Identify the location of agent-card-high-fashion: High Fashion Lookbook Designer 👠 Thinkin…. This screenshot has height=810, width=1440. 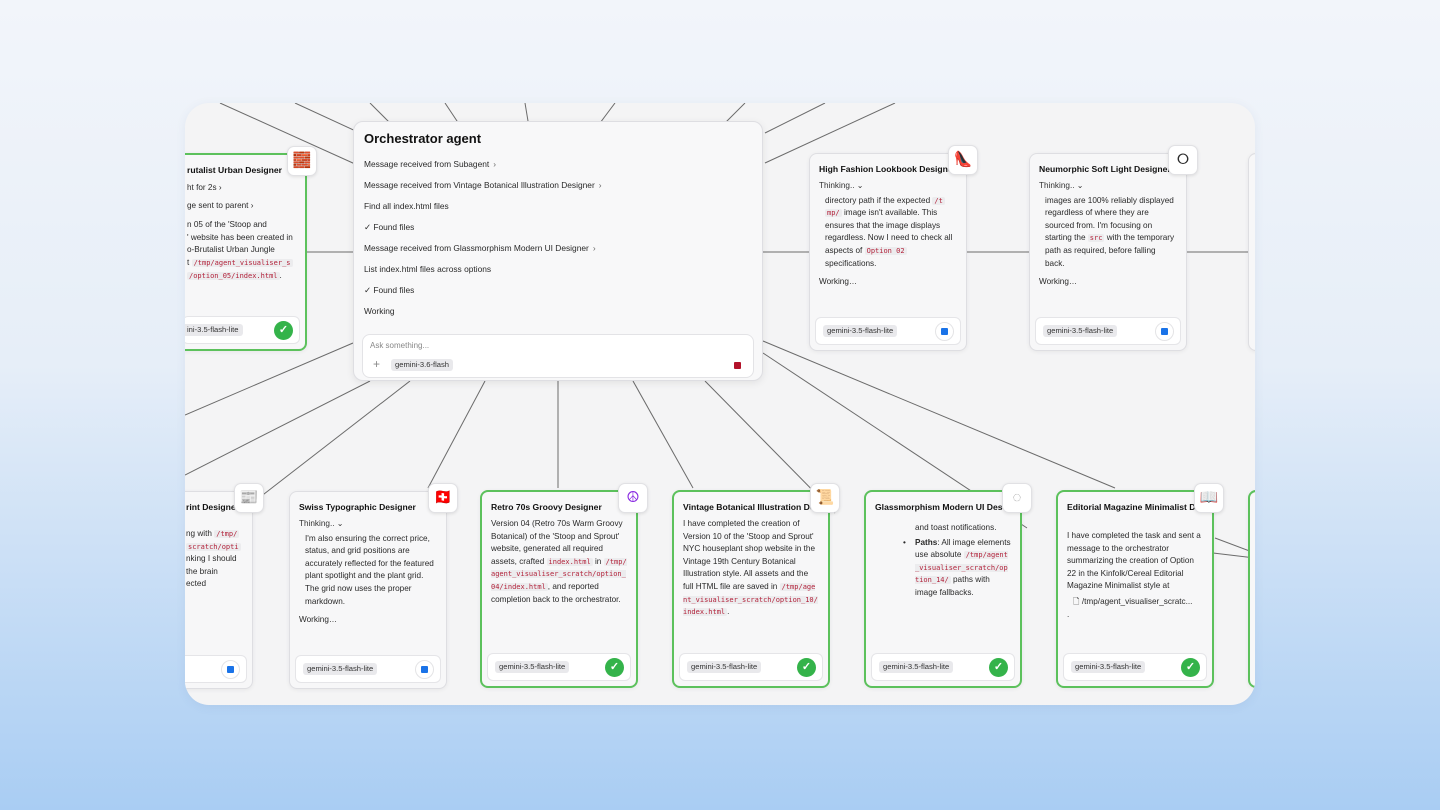
(893, 248).